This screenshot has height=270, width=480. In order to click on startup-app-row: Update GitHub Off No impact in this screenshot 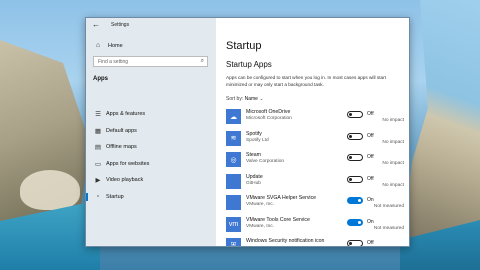, I will do `click(316, 183)`.